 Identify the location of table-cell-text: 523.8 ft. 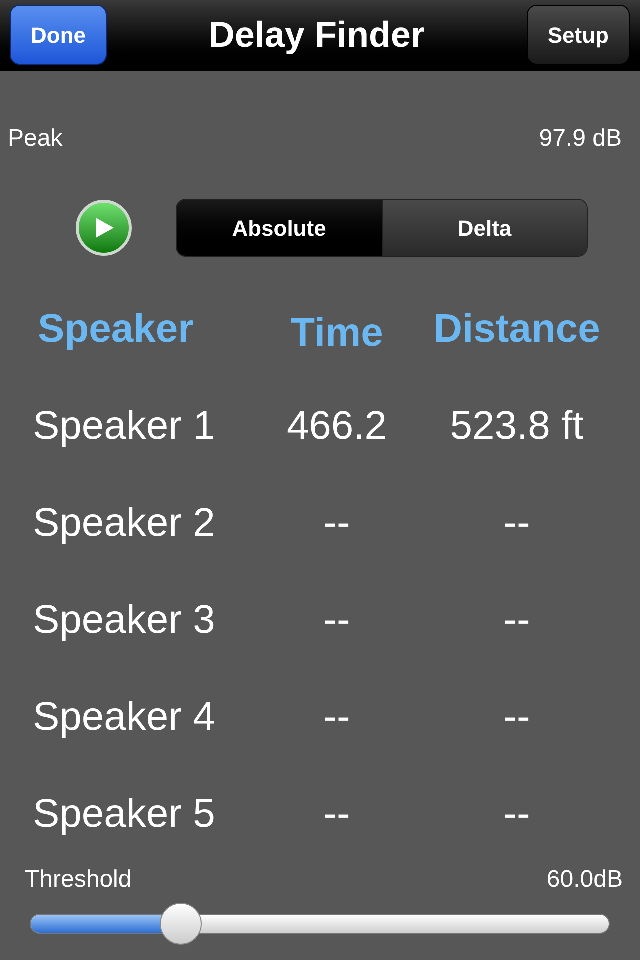
(517, 426).